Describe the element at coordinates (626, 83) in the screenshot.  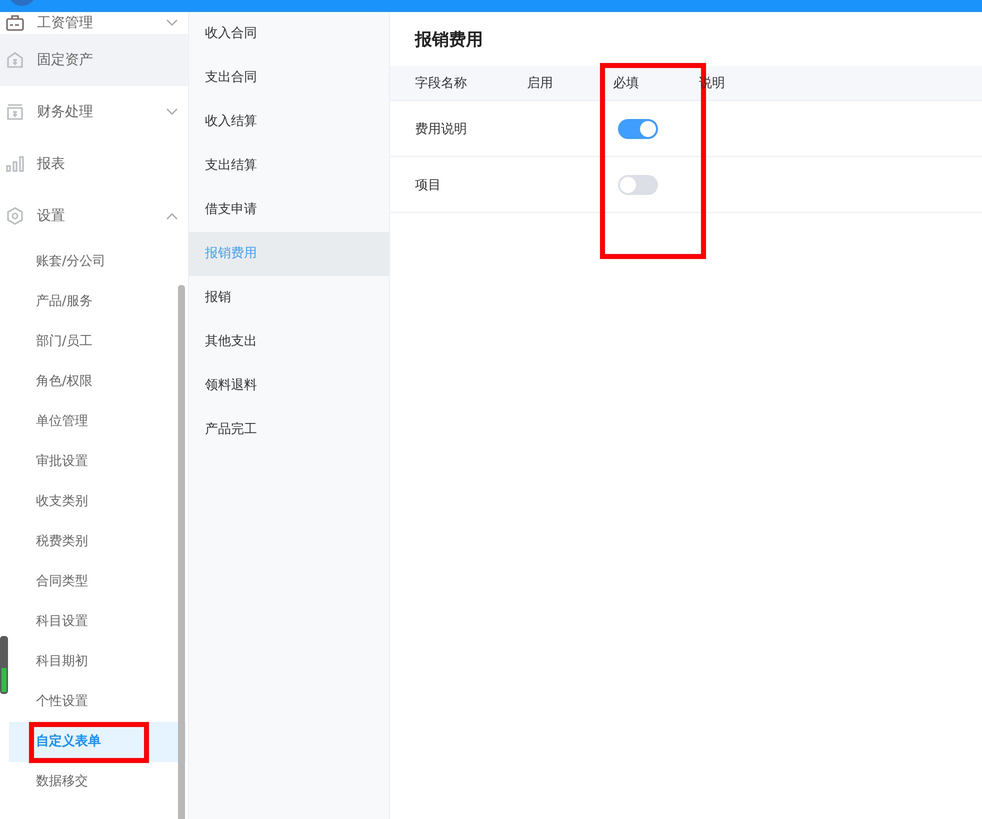
I see `column-header: 必填` at that location.